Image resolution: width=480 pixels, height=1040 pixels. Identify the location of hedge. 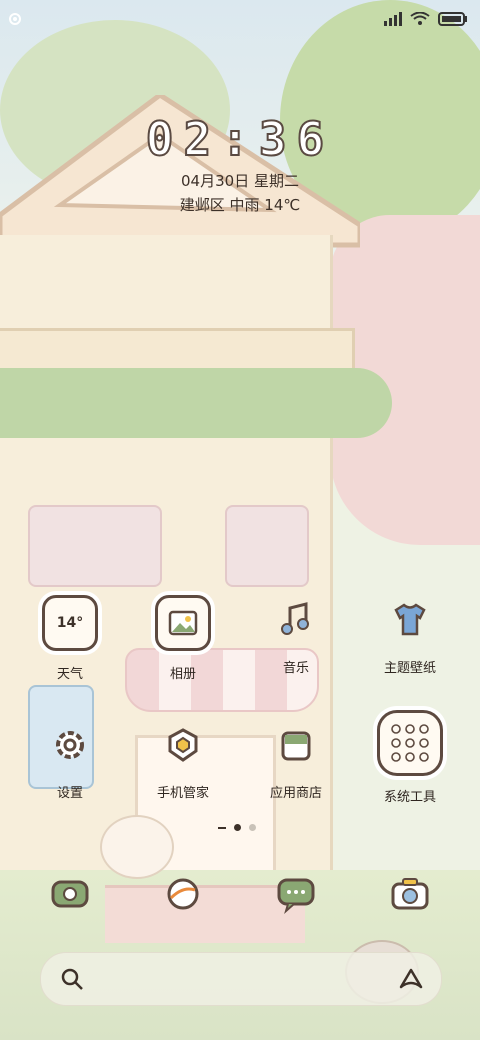
(196, 403).